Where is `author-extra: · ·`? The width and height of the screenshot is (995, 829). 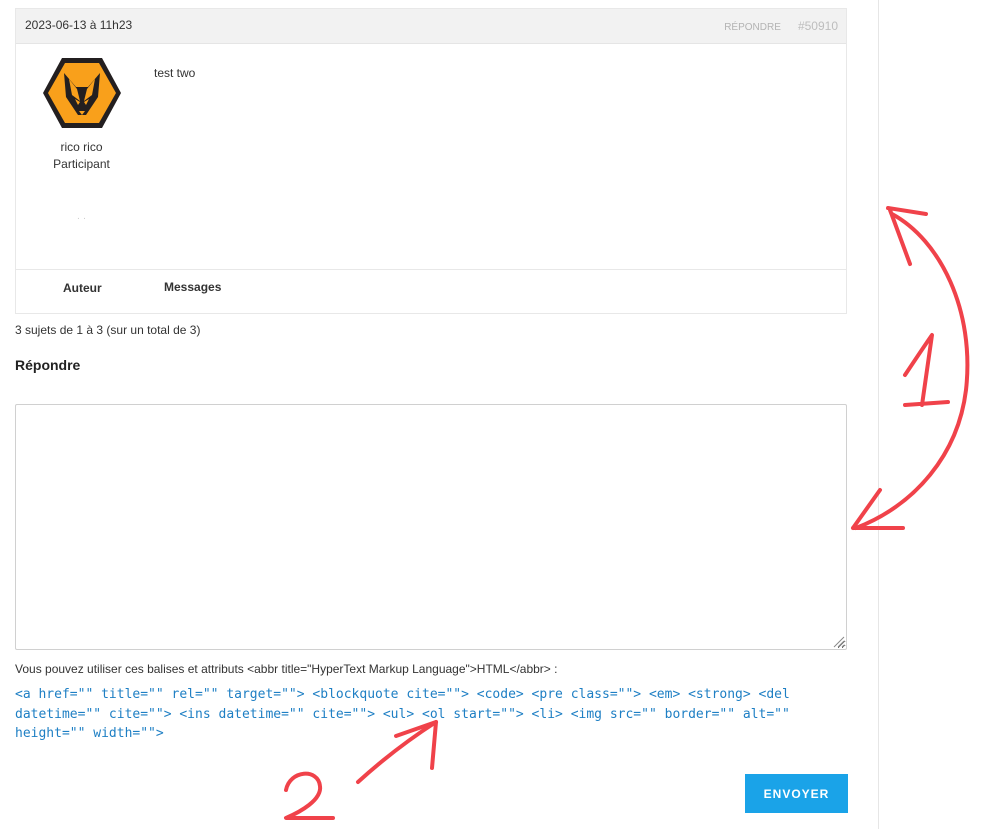 author-extra: · · is located at coordinates (81, 218).